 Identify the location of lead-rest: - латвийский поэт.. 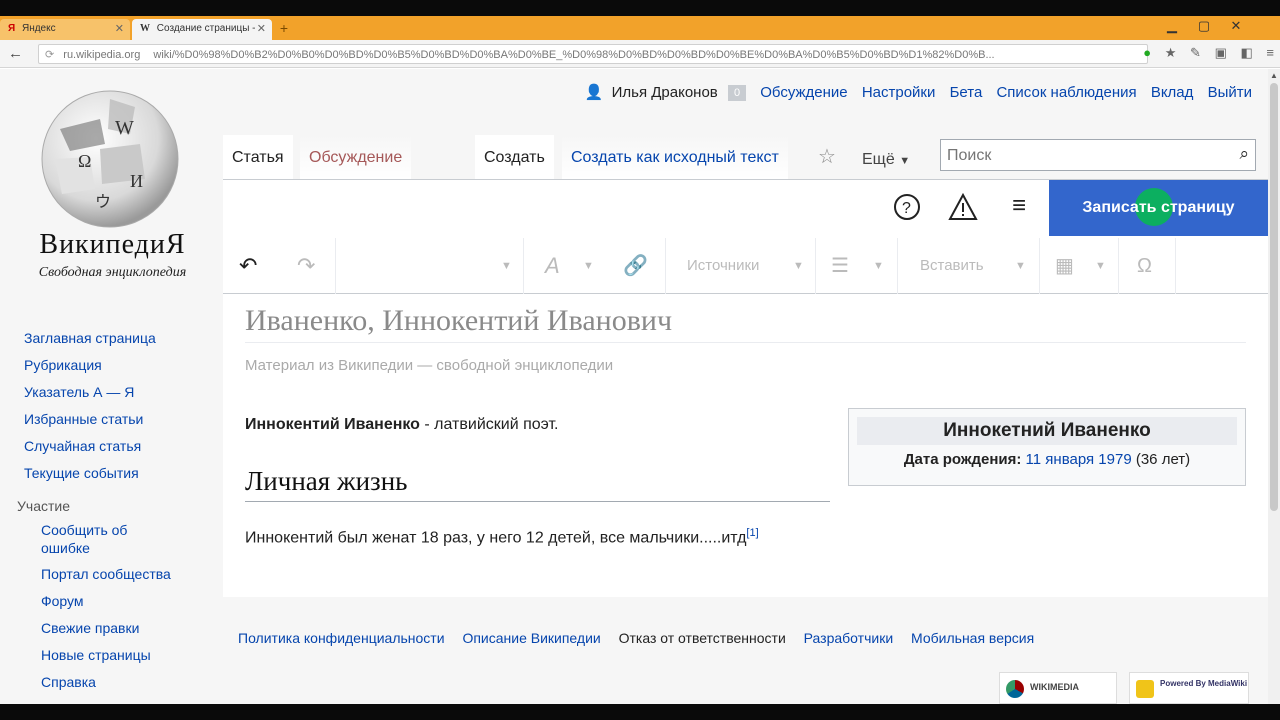
(489, 424).